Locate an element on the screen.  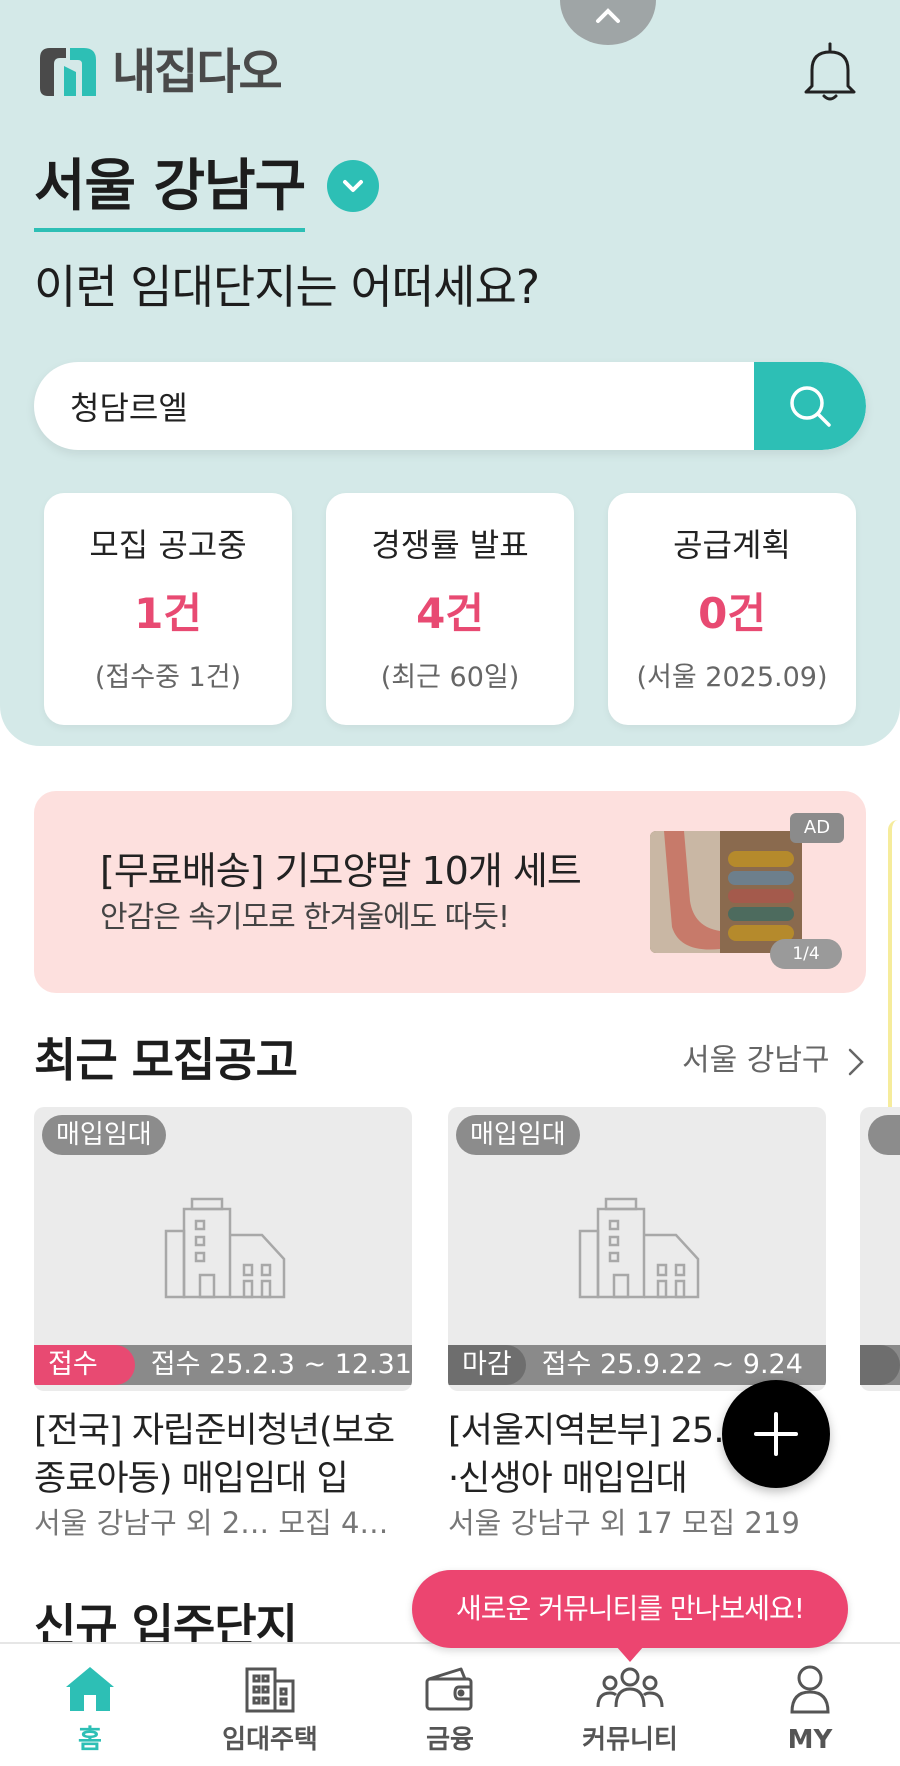
recent-section-title: 최근 모집공고 is located at coordinates (166, 1060).